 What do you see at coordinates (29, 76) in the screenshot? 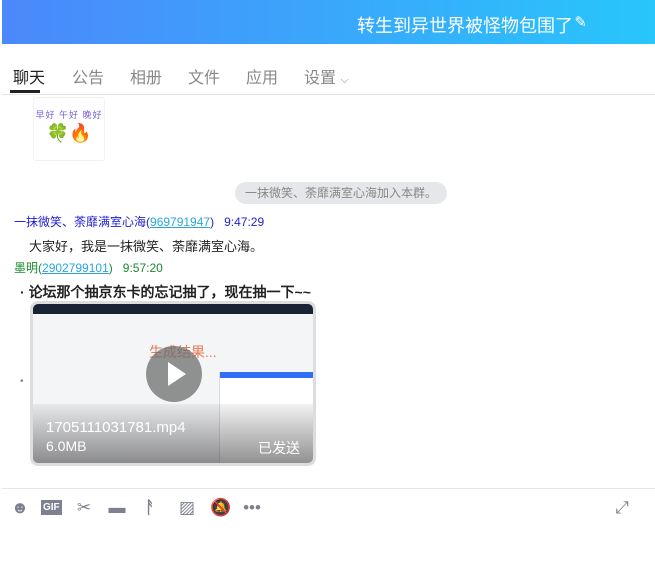
I see `tab-chat: 聊天` at bounding box center [29, 76].